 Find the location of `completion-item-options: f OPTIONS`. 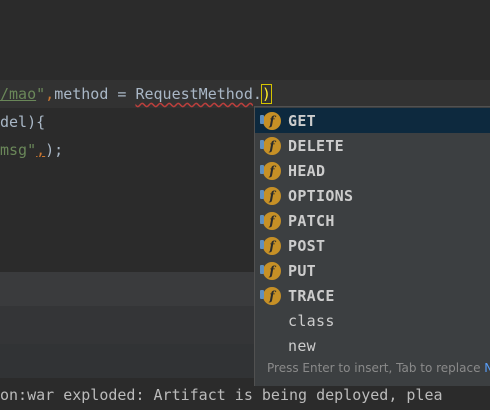

completion-item-options: f OPTIONS is located at coordinates (372, 195).